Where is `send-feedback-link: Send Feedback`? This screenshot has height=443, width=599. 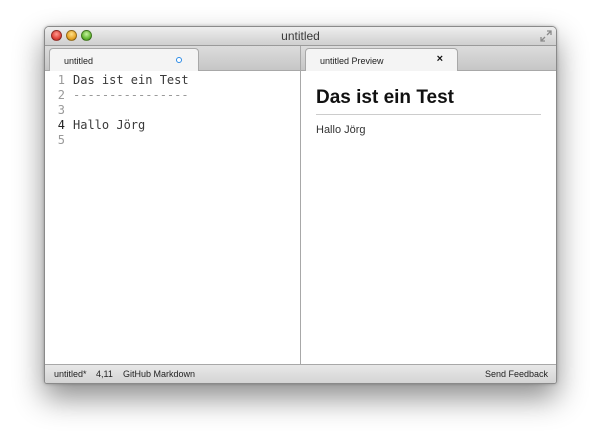 send-feedback-link: Send Feedback is located at coordinates (516, 374).